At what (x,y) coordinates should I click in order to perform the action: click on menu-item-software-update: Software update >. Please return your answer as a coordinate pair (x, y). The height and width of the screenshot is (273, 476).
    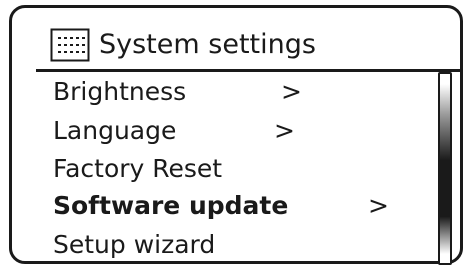
    Looking at the image, I should click on (238, 207).